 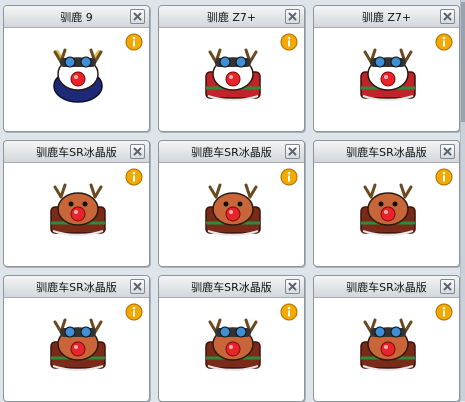 What do you see at coordinates (463, 62) in the screenshot?
I see `scrollbar-thumb` at bounding box center [463, 62].